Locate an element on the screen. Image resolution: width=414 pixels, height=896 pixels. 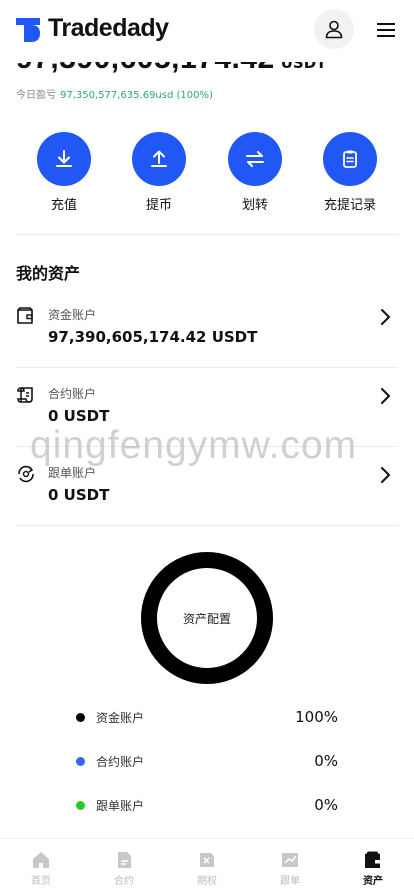
options-icon is located at coordinates (207, 860).